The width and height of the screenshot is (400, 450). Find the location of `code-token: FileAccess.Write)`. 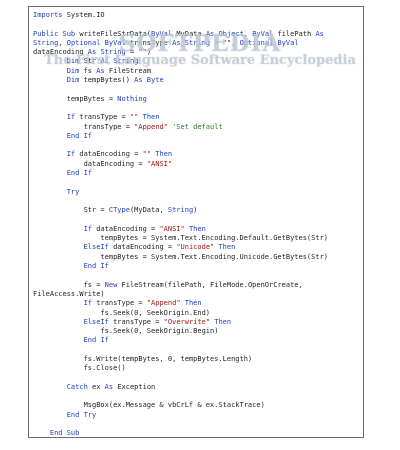

code-token: FileAccess.Write) is located at coordinates (69, 293).